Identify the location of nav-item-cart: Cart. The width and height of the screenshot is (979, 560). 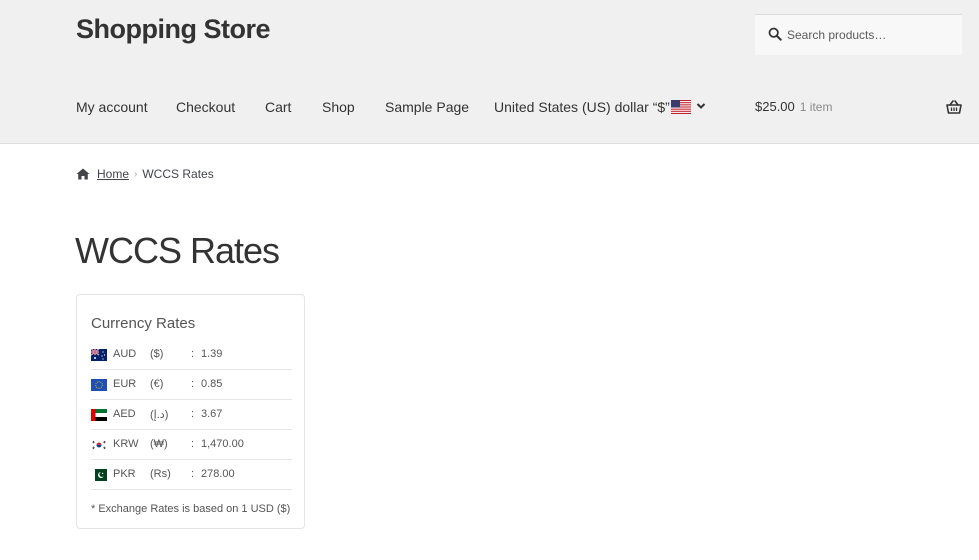
(278, 107).